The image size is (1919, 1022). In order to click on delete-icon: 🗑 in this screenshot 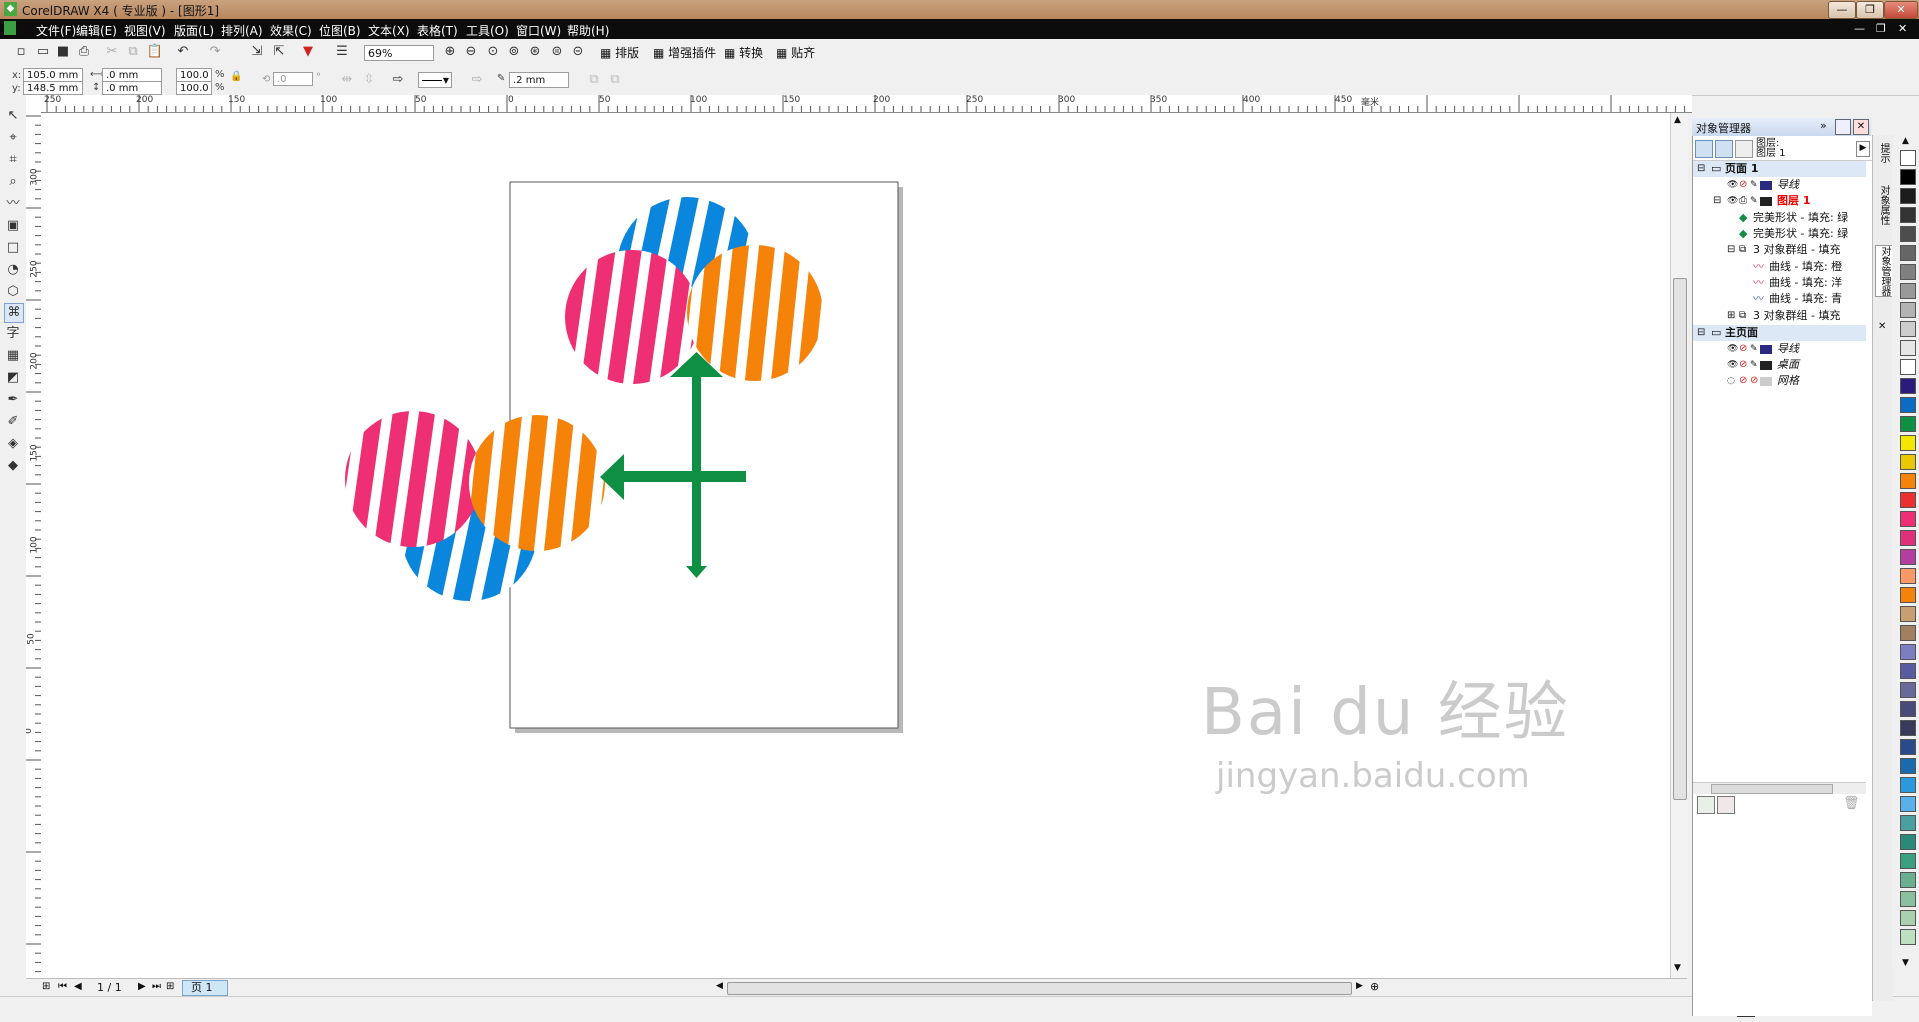, I will do `click(1851, 803)`.